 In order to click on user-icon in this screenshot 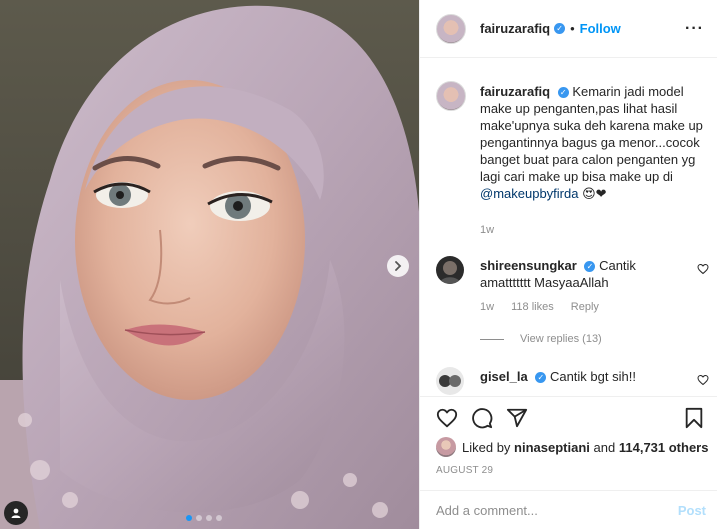, I will do `click(16, 513)`.